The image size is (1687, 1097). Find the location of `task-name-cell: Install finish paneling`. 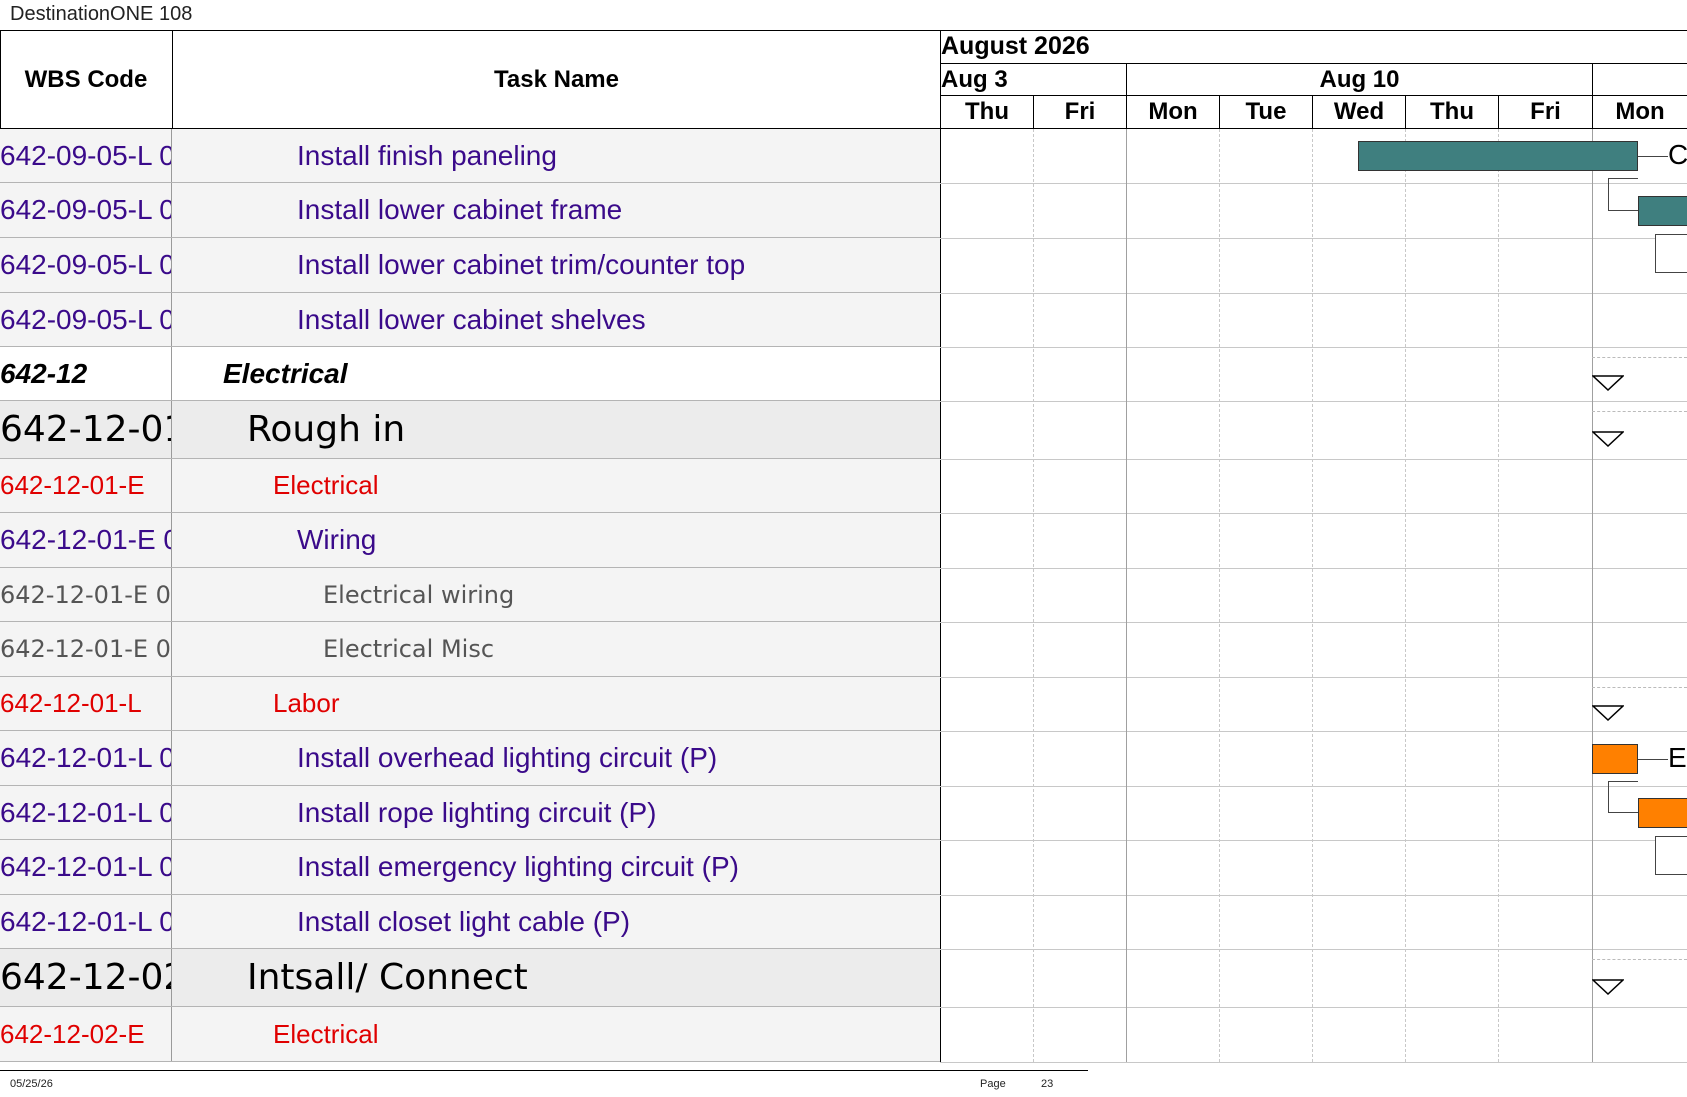

task-name-cell: Install finish paneling is located at coordinates (556, 155).